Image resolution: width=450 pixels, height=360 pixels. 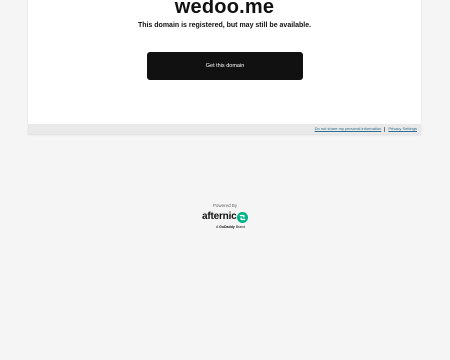 What do you see at coordinates (402, 129) in the screenshot?
I see `privacy-settings-link: Privacy Settings` at bounding box center [402, 129].